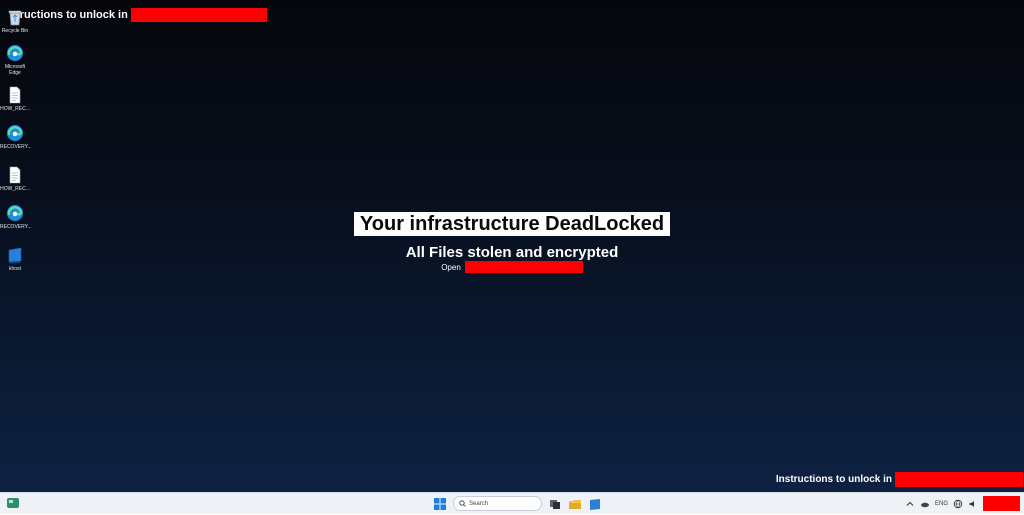 The width and height of the screenshot is (1024, 515). I want to click on search-icon, so click(462, 503).